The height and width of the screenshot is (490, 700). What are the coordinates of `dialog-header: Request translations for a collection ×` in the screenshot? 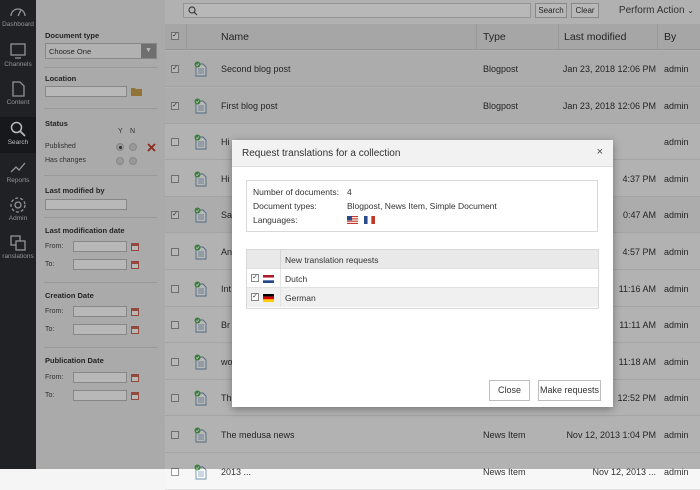 It's located at (422, 153).